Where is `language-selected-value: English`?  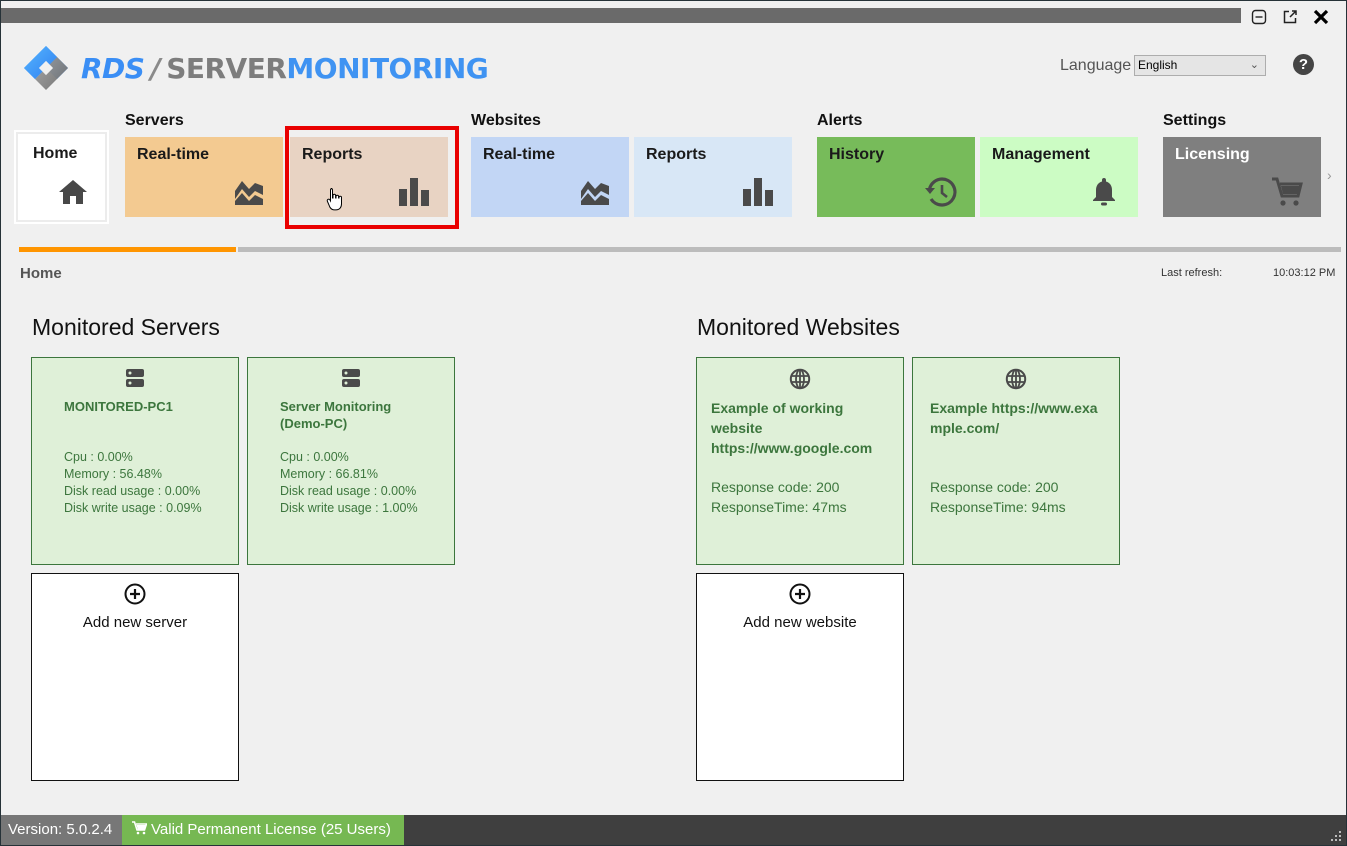
language-selected-value: English is located at coordinates (1158, 65).